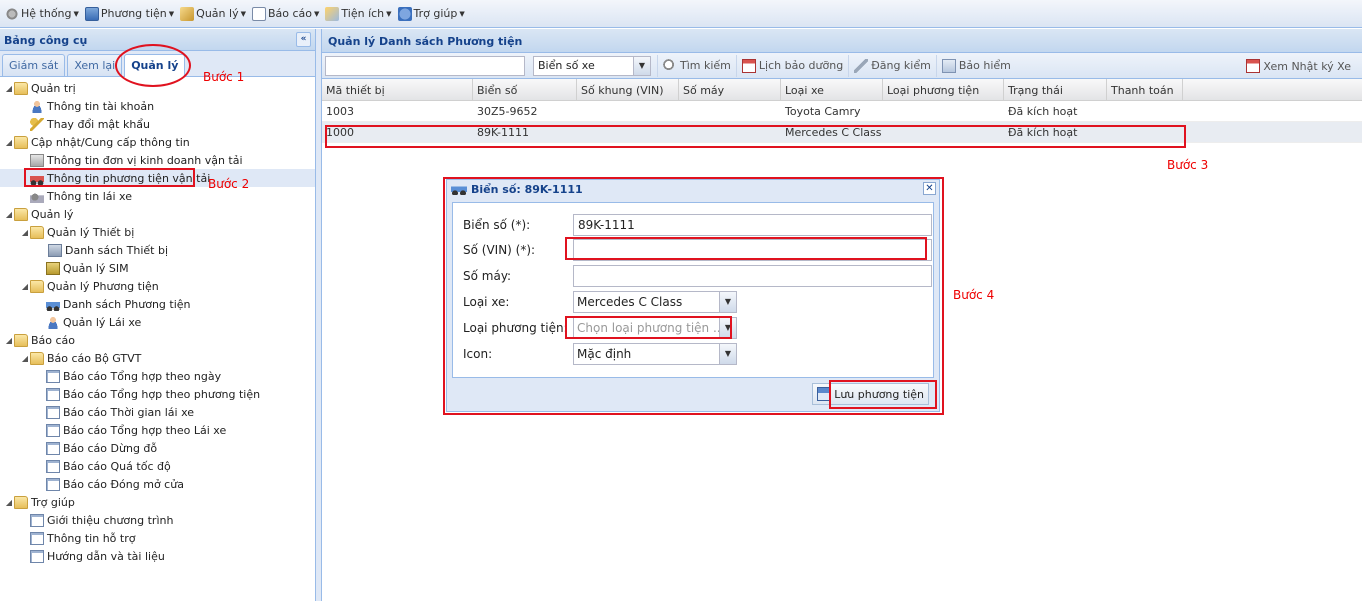 The width and height of the screenshot is (1362, 601). Describe the element at coordinates (157, 520) in the screenshot. I see `tree-node-about: Giới thiệu chương trình` at that location.